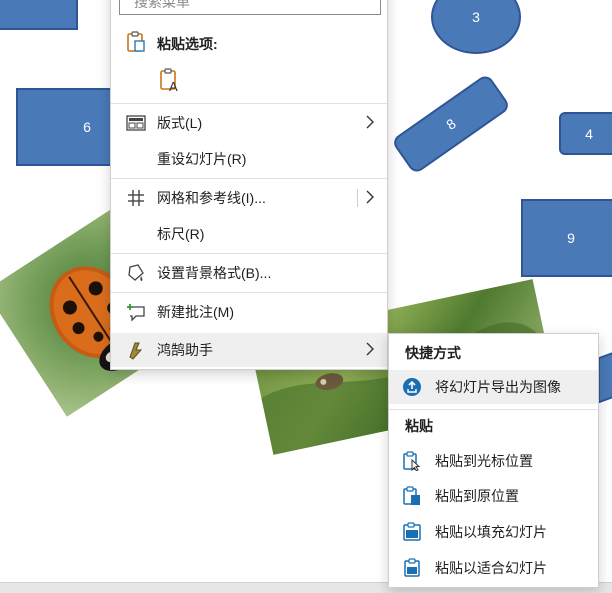  I want to click on layout-icon, so click(136, 123).